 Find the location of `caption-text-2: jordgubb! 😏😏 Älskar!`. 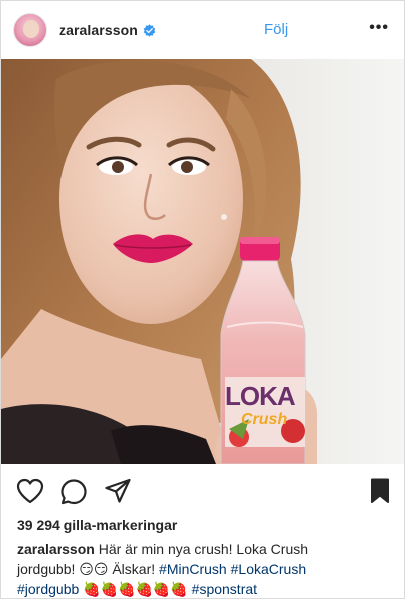

caption-text-2: jordgubb! 😏😏 Älskar! is located at coordinates (86, 569).